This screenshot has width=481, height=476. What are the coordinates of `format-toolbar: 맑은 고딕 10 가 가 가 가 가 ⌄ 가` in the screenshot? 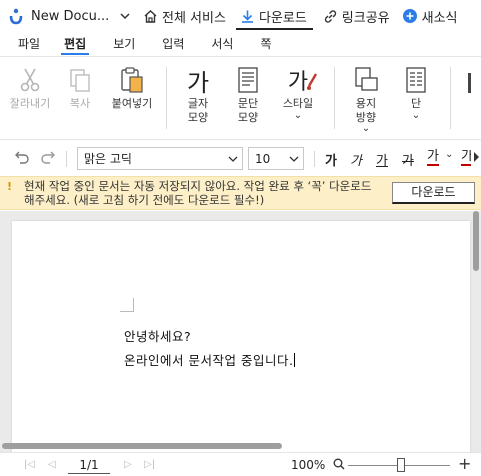 It's located at (240, 158).